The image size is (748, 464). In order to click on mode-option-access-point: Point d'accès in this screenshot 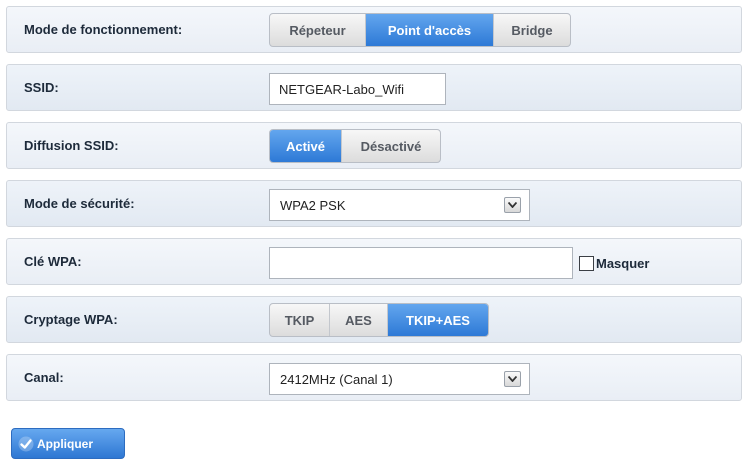, I will do `click(430, 30)`.